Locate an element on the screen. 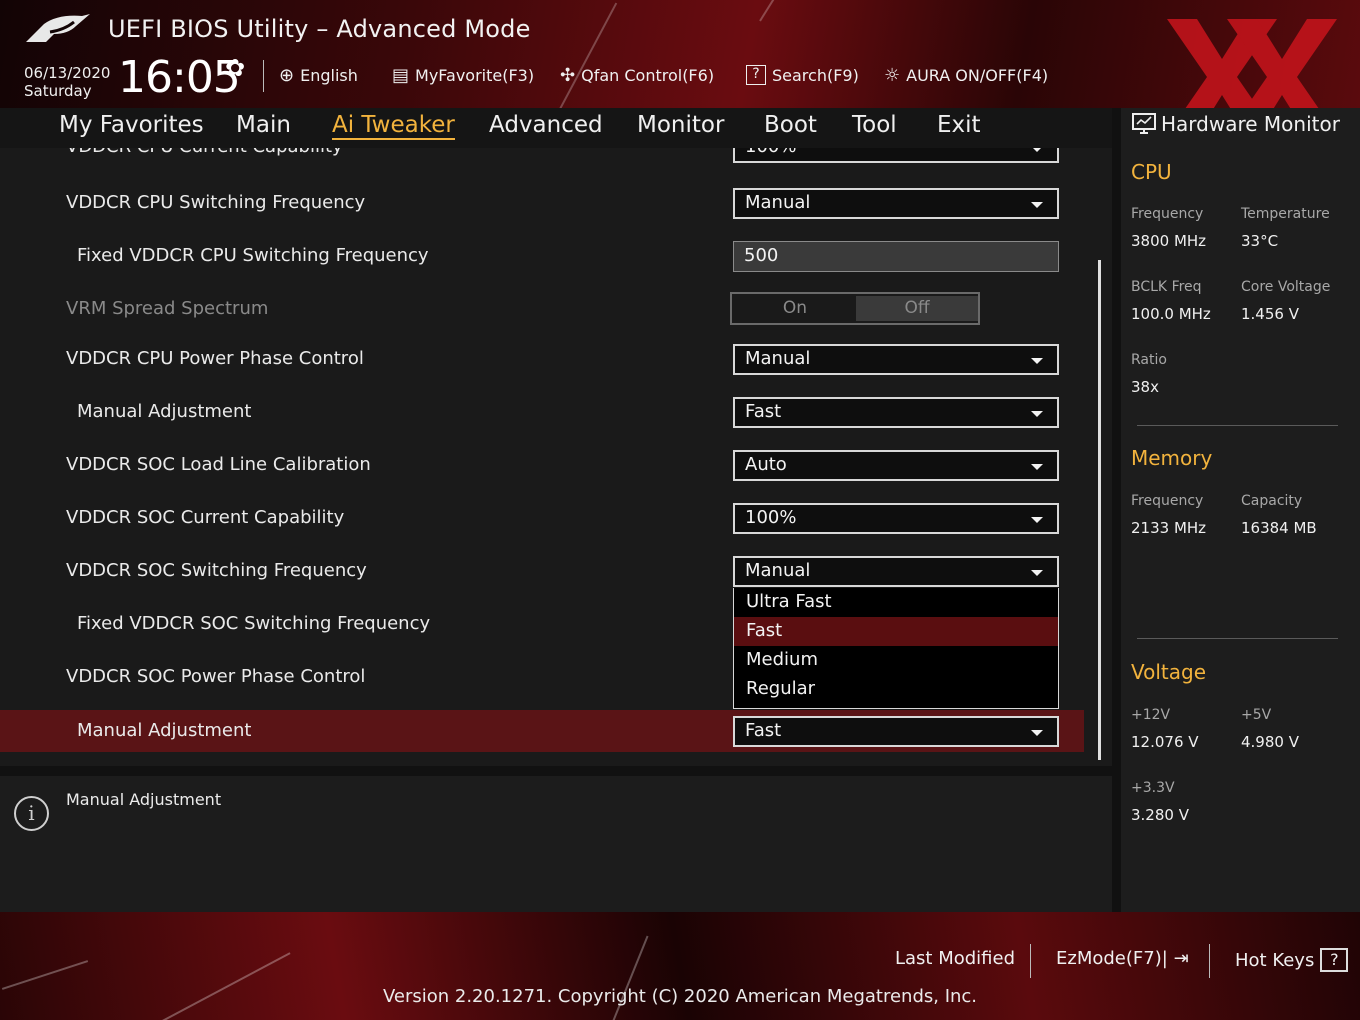 This screenshot has height=1020, width=1360. memory-capacity-label: Capacity is located at coordinates (1272, 501).